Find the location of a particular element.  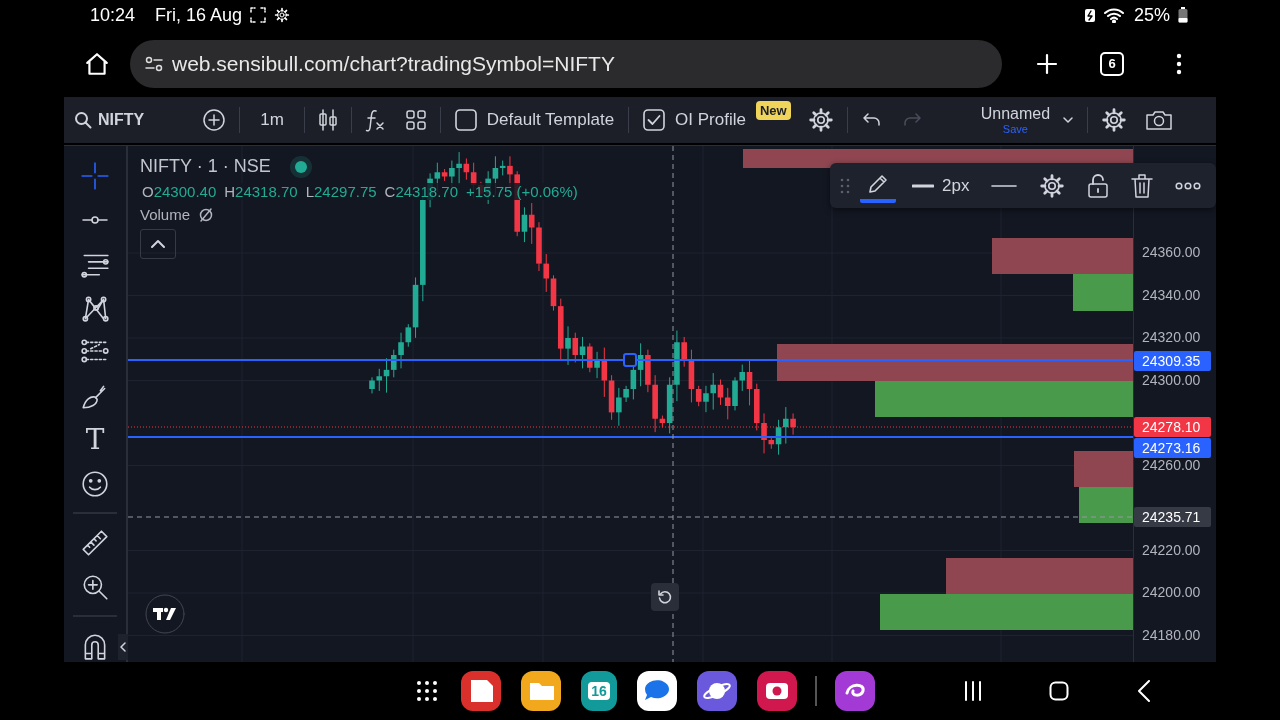

price-label: 24220.00 is located at coordinates (1171, 549).